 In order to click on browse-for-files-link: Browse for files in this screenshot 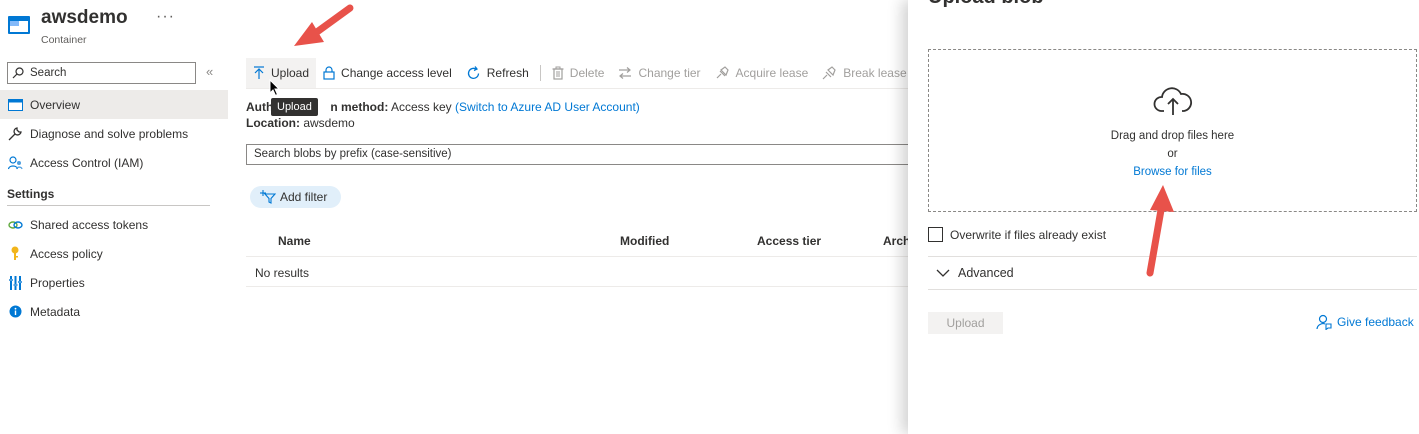, I will do `click(1172, 172)`.